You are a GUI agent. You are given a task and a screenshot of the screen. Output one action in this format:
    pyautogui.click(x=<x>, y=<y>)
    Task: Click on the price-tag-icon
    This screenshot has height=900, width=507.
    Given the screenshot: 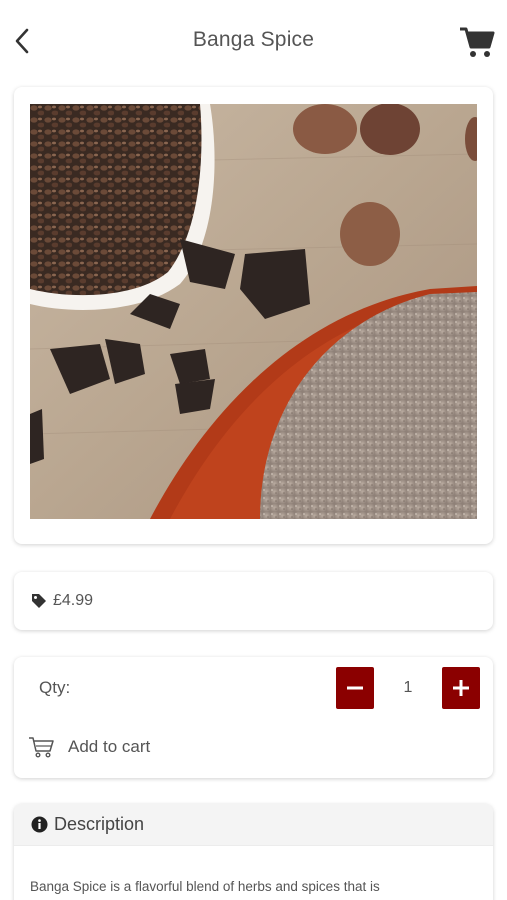 What is the action you would take?
    pyautogui.click(x=39, y=601)
    